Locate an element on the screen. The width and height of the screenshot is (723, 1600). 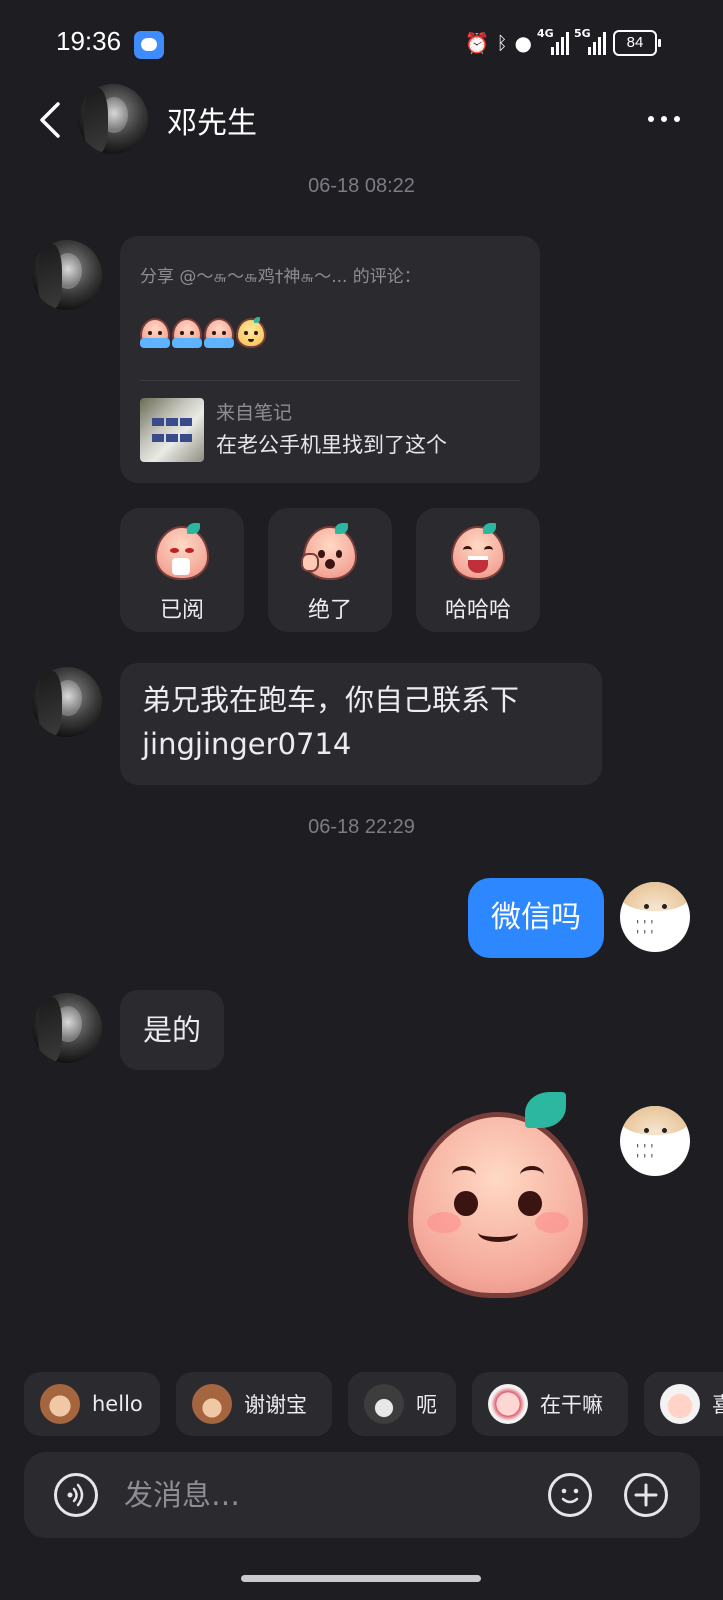
laughing-emoji-icon is located at coordinates (478, 551).